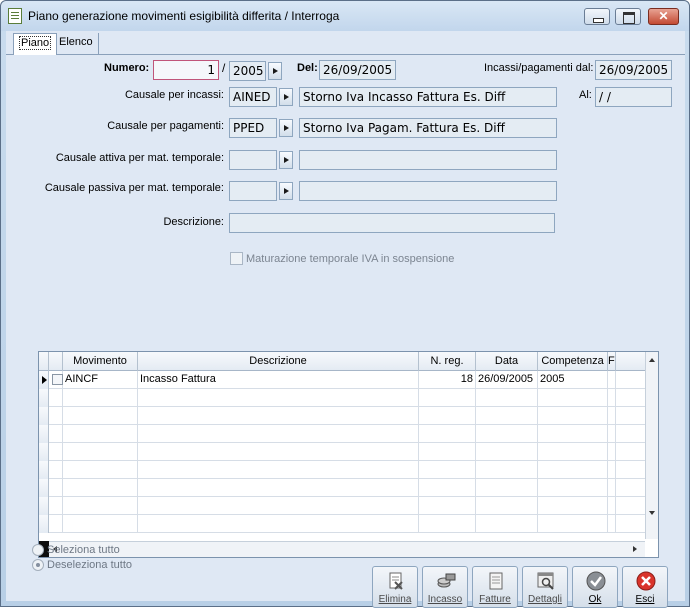 This screenshot has width=690, height=608. I want to click on causale-attiva-code, so click(253, 160).